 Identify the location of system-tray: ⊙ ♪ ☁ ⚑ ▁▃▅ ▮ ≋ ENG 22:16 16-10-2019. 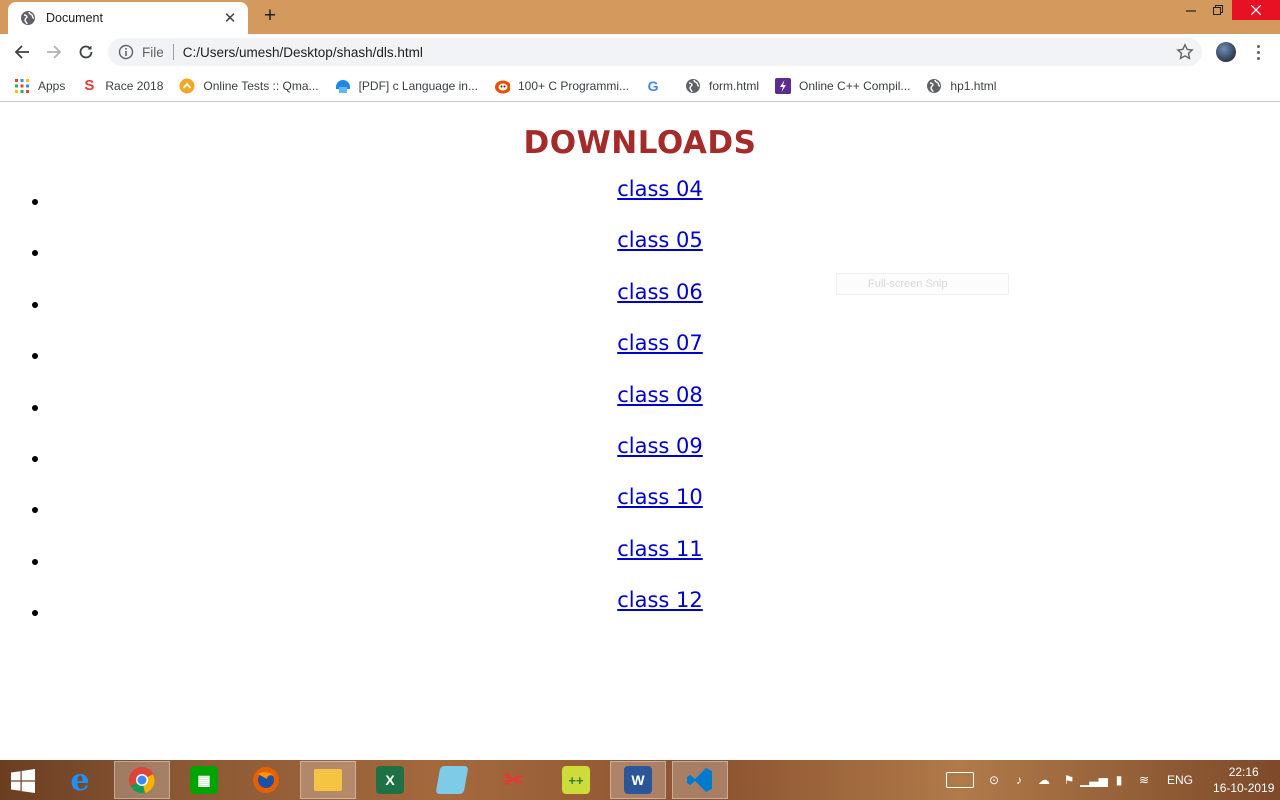
(1108, 780).